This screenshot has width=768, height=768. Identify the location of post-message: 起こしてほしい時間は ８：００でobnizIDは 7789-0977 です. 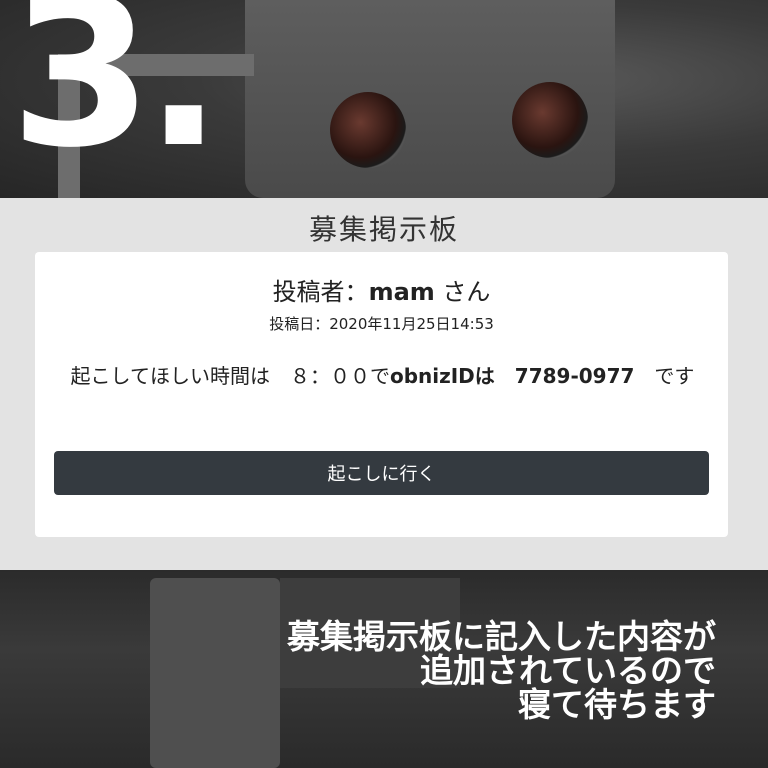
(382, 376).